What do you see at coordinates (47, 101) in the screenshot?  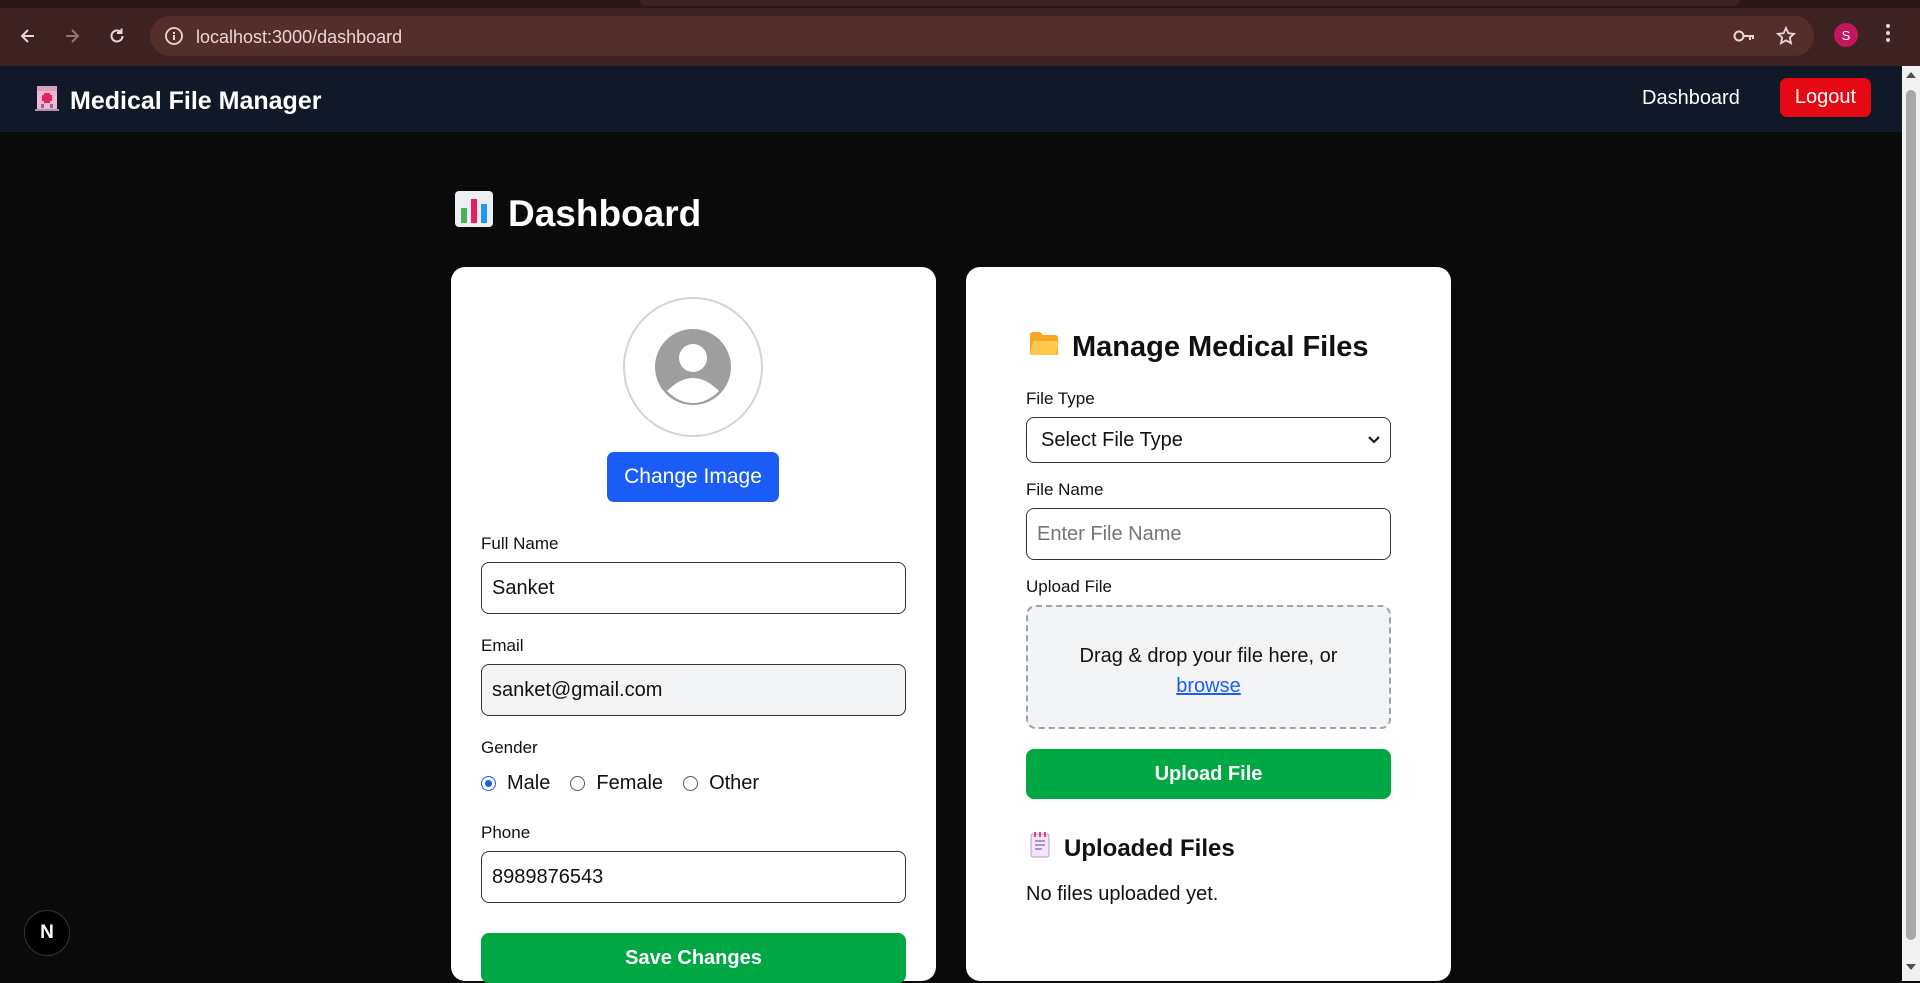 I see `hospital-icon` at bounding box center [47, 101].